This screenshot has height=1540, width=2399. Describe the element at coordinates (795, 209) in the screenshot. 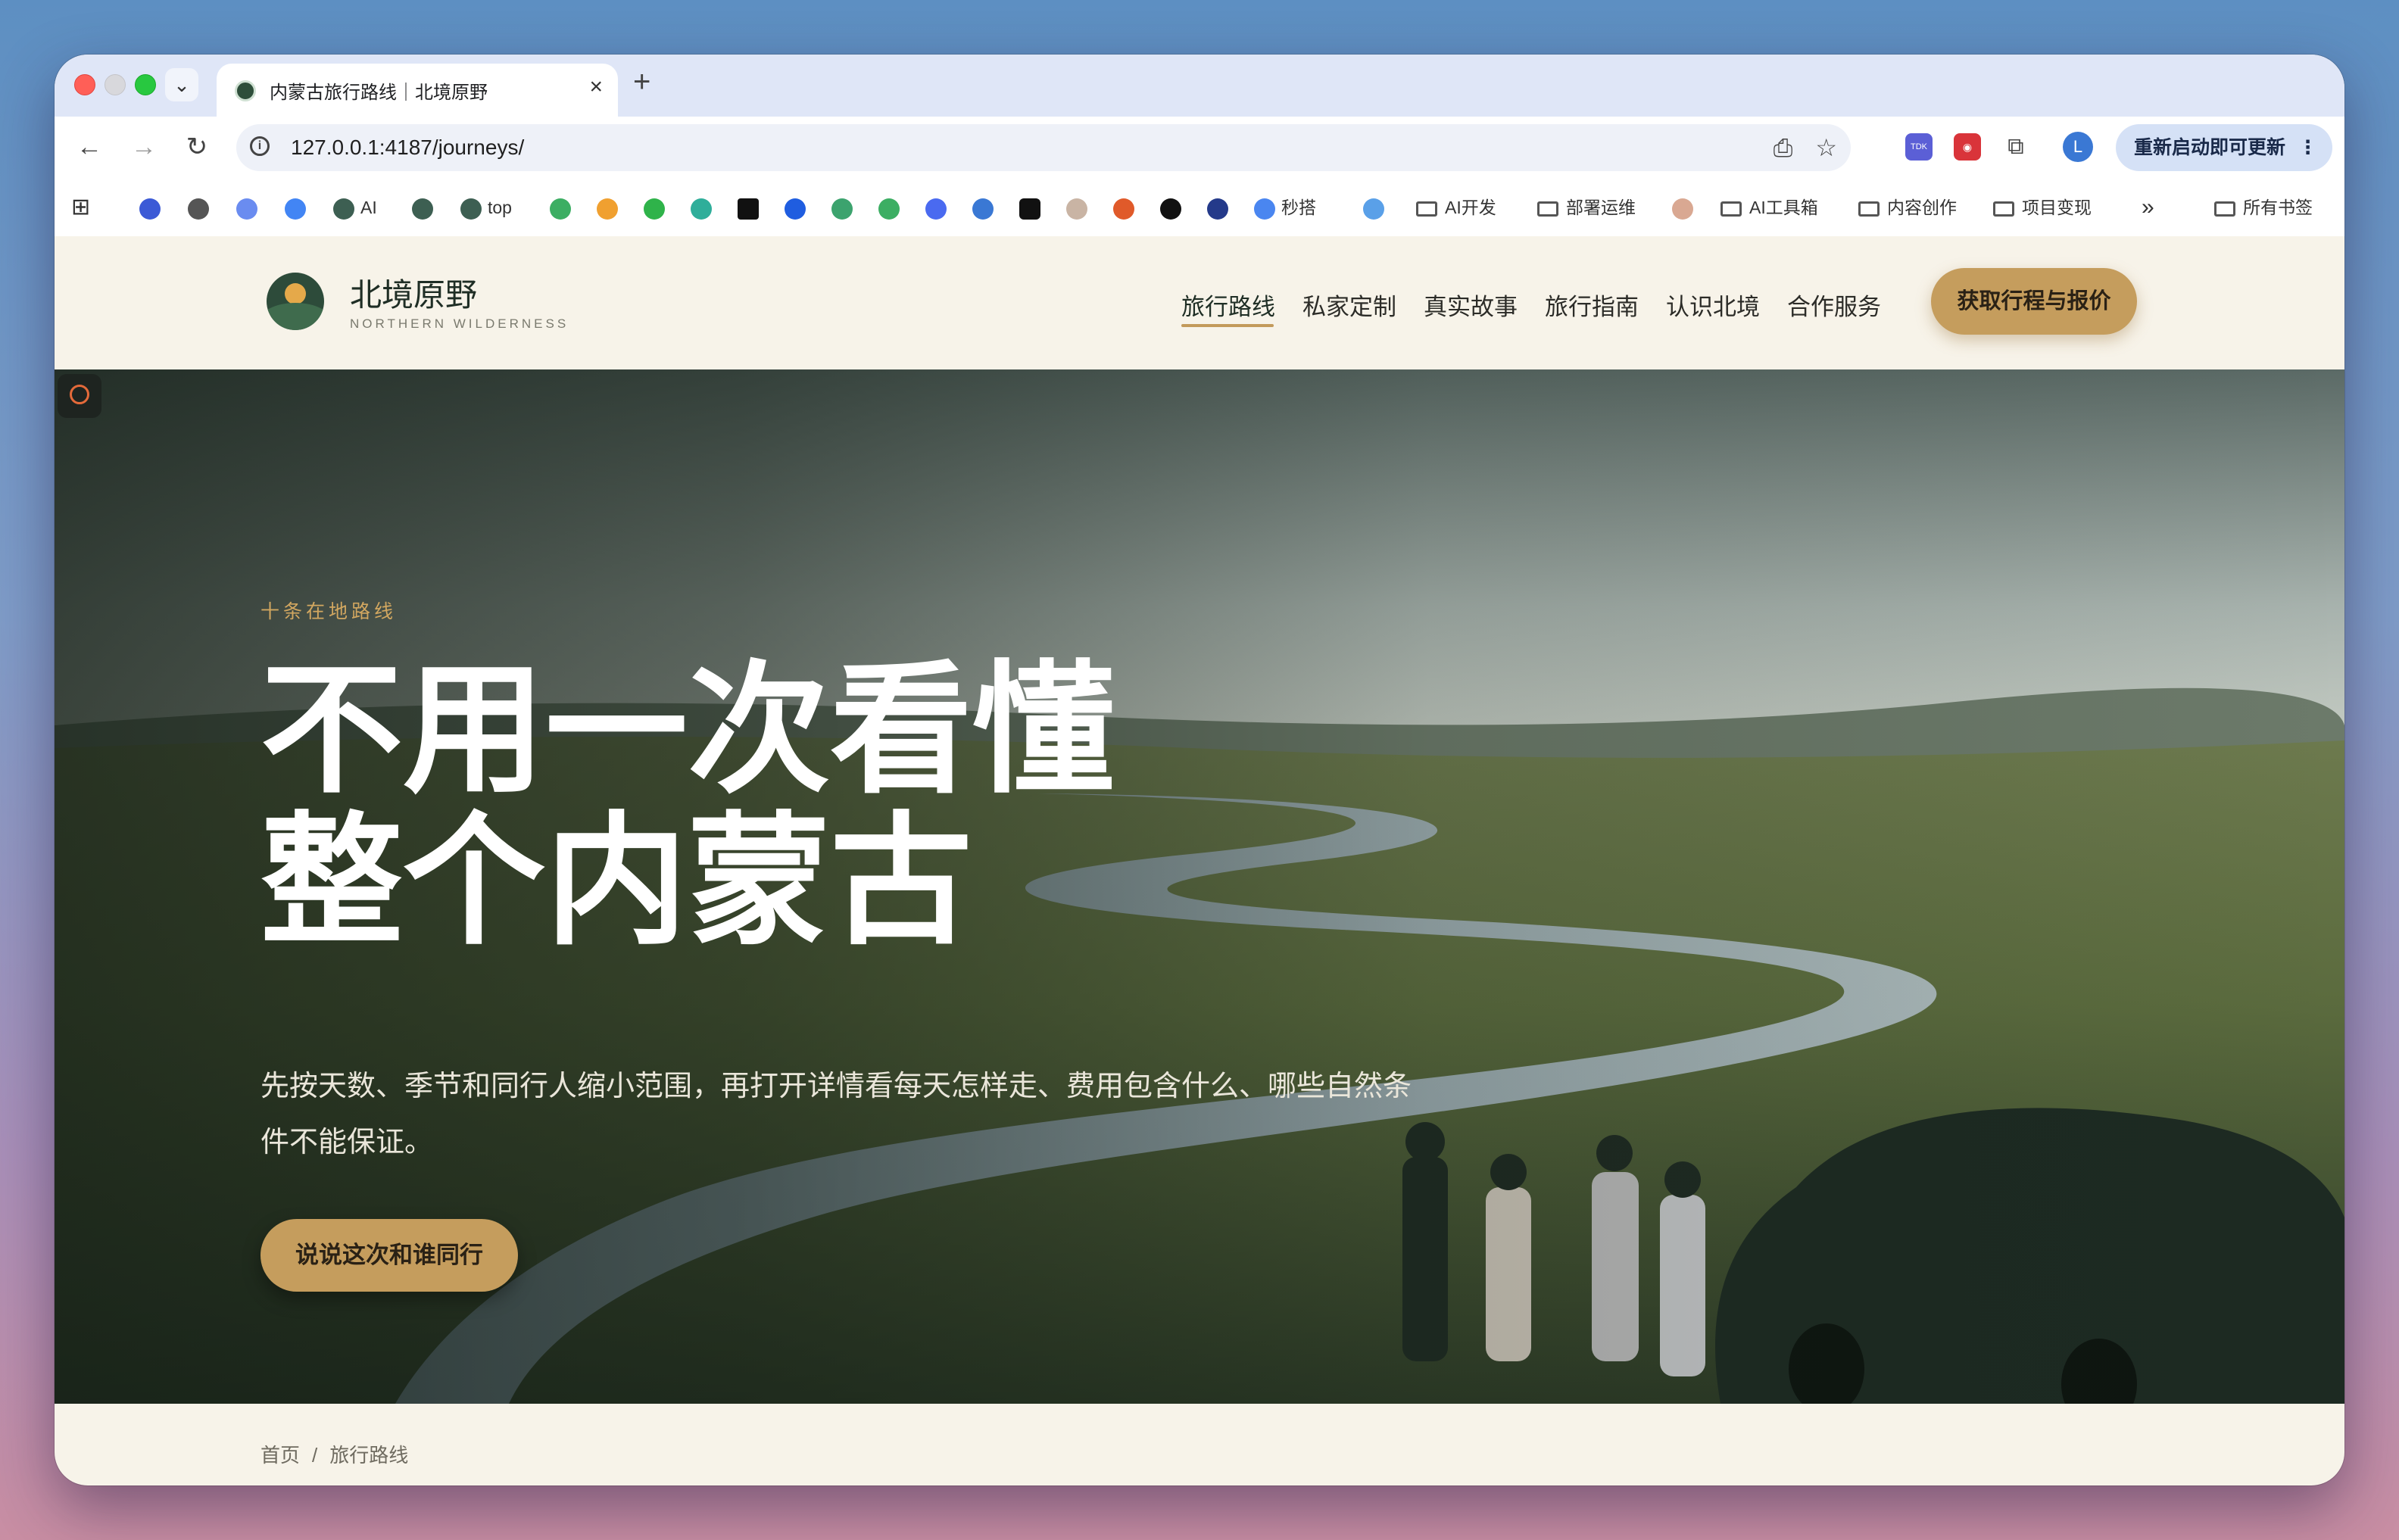

I see `blue-flower-icon` at that location.